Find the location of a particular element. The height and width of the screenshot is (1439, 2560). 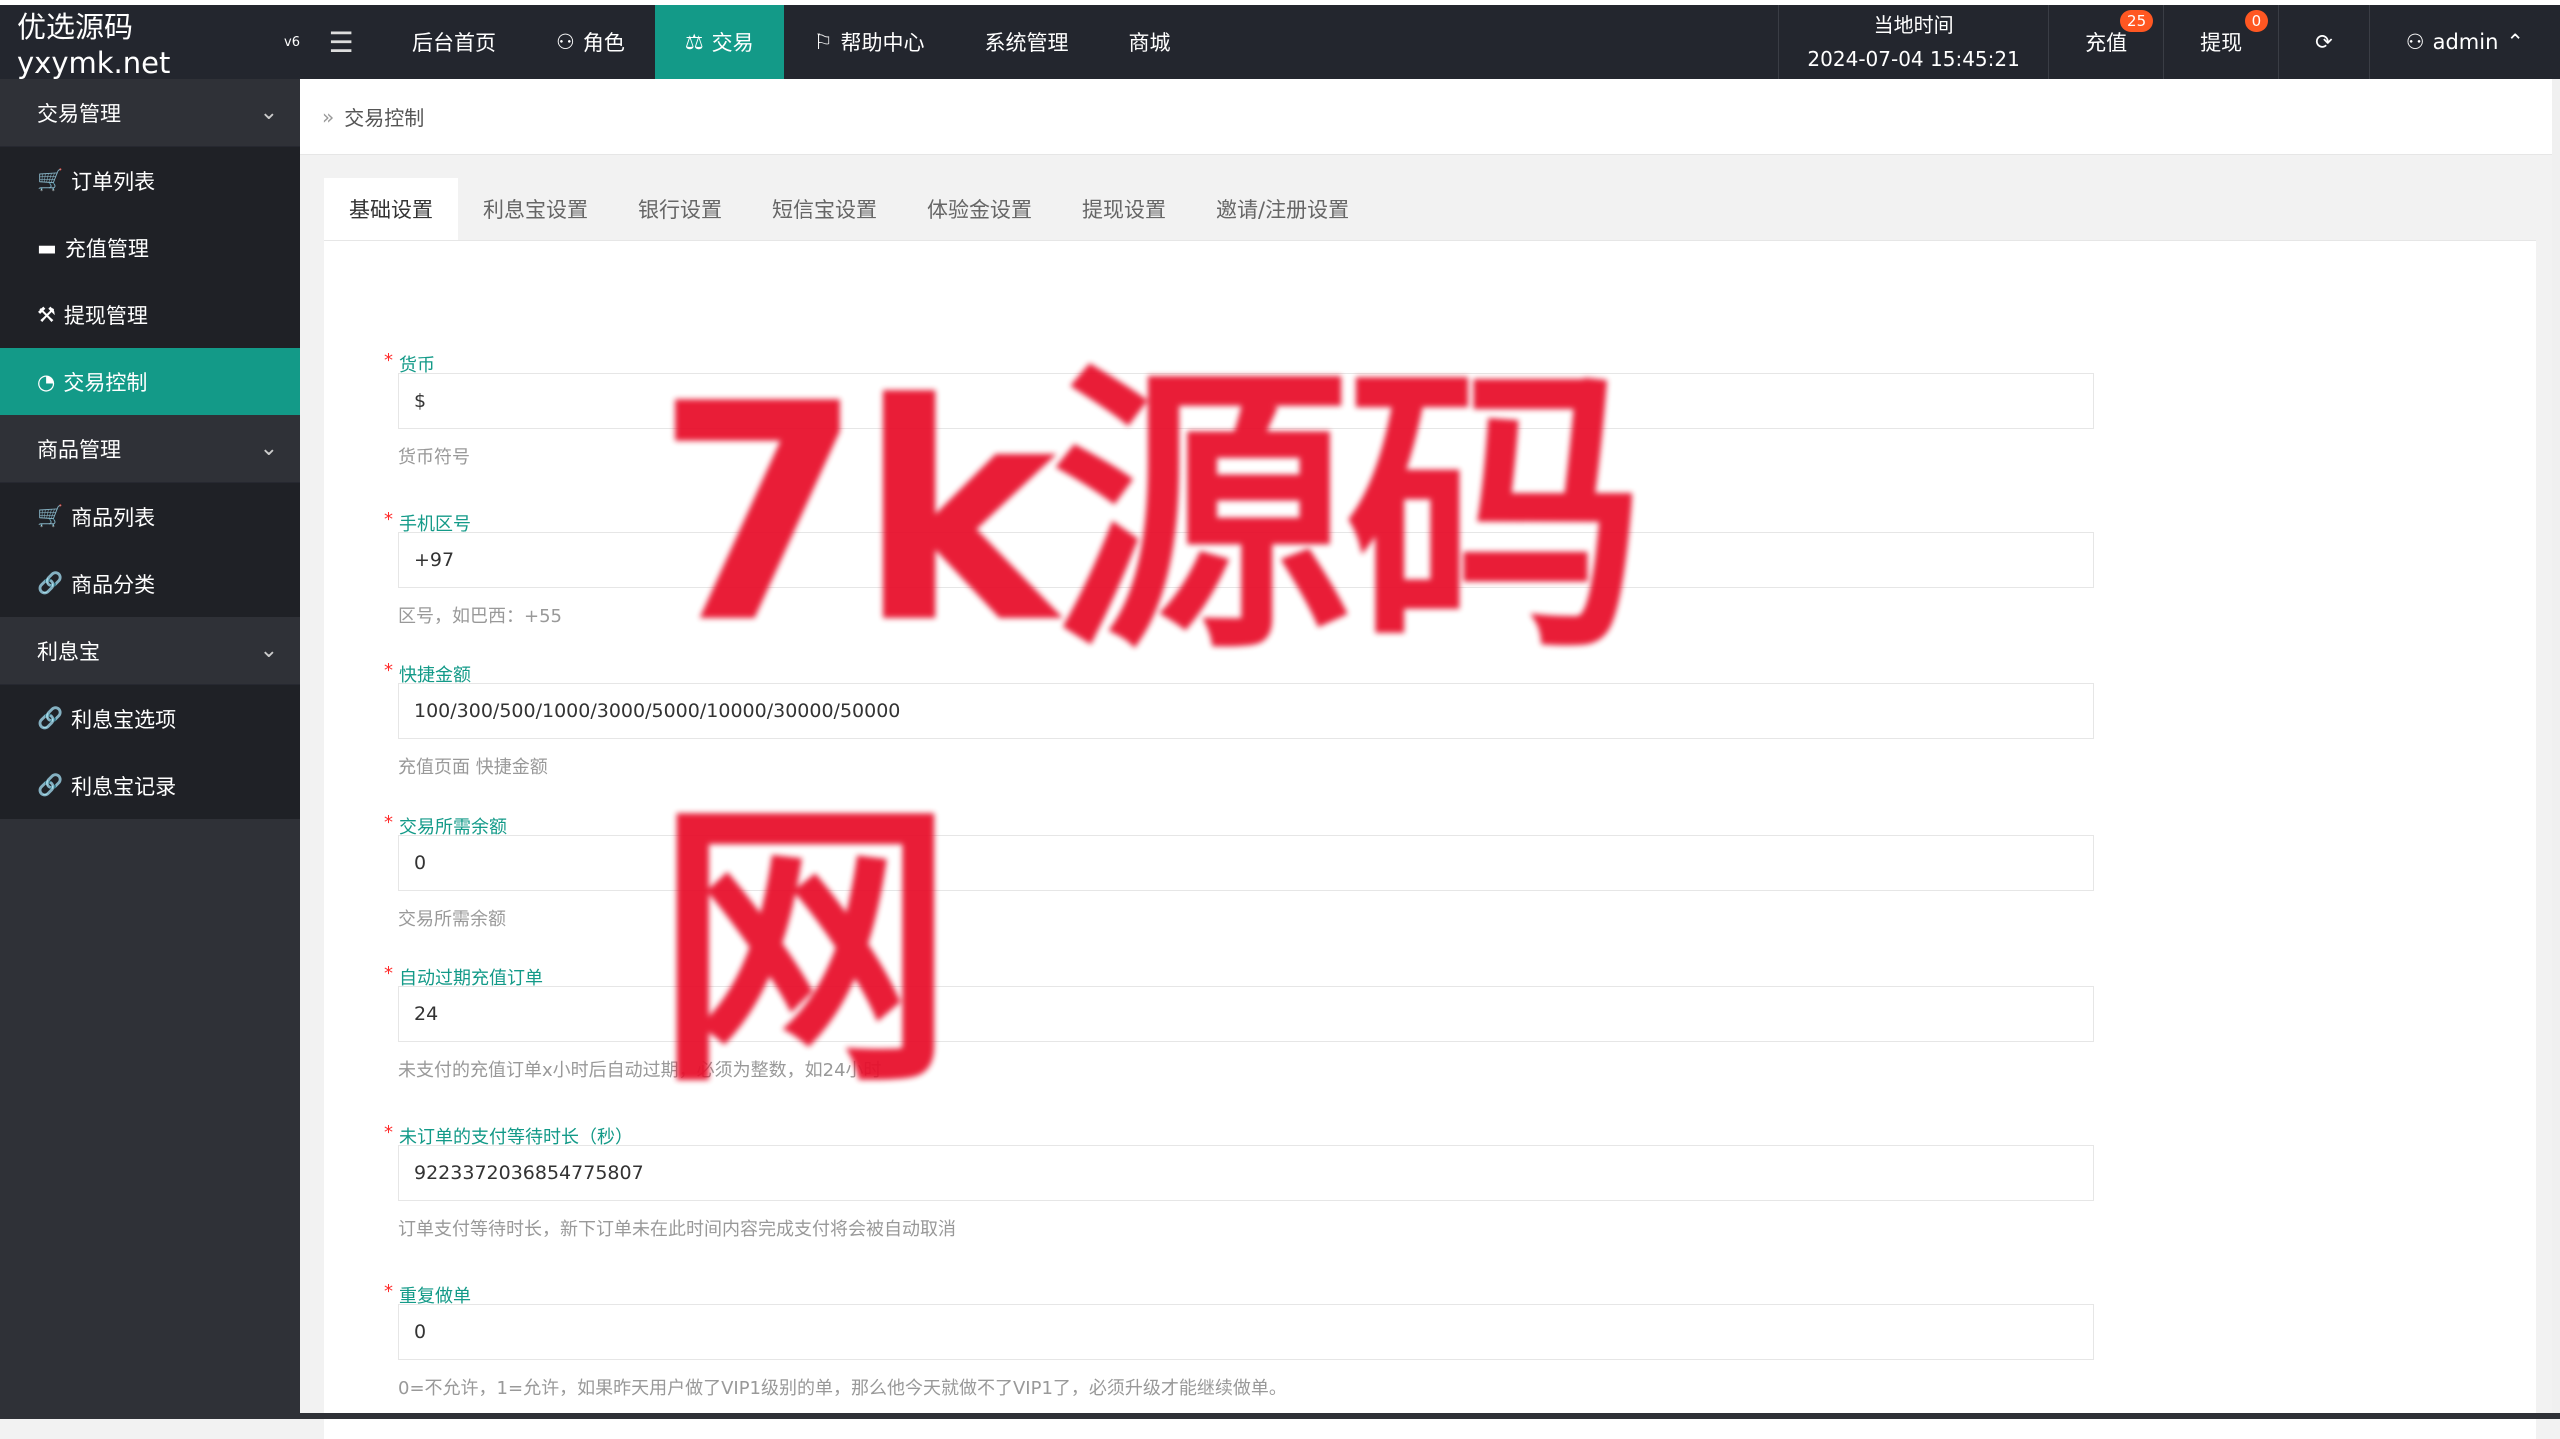

tab-invite: 邀请/注册设置 is located at coordinates (1282, 209).